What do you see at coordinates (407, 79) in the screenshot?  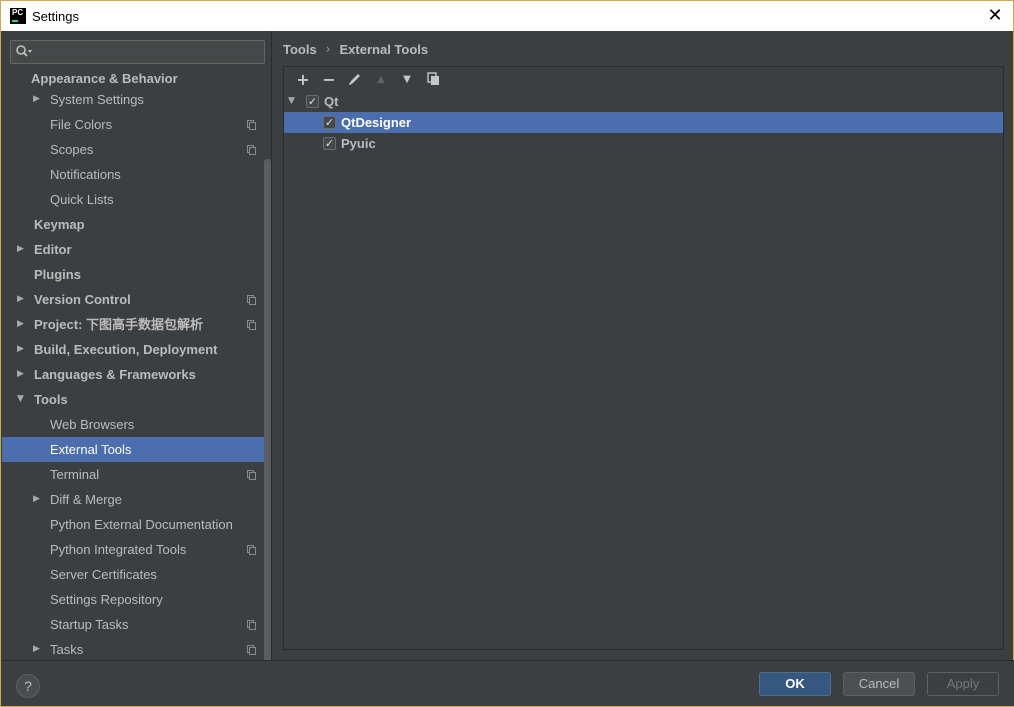 I see `move-down-button: ▼` at bounding box center [407, 79].